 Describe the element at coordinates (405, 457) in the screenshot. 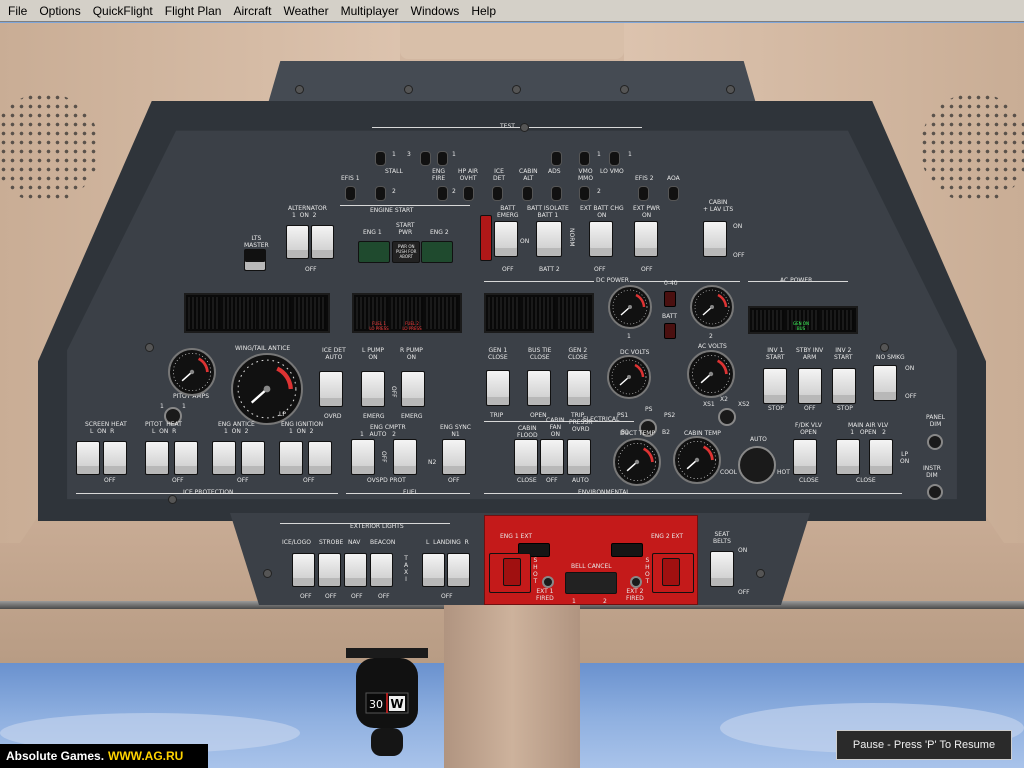

I see `eng-cmptr-2-switch` at that location.